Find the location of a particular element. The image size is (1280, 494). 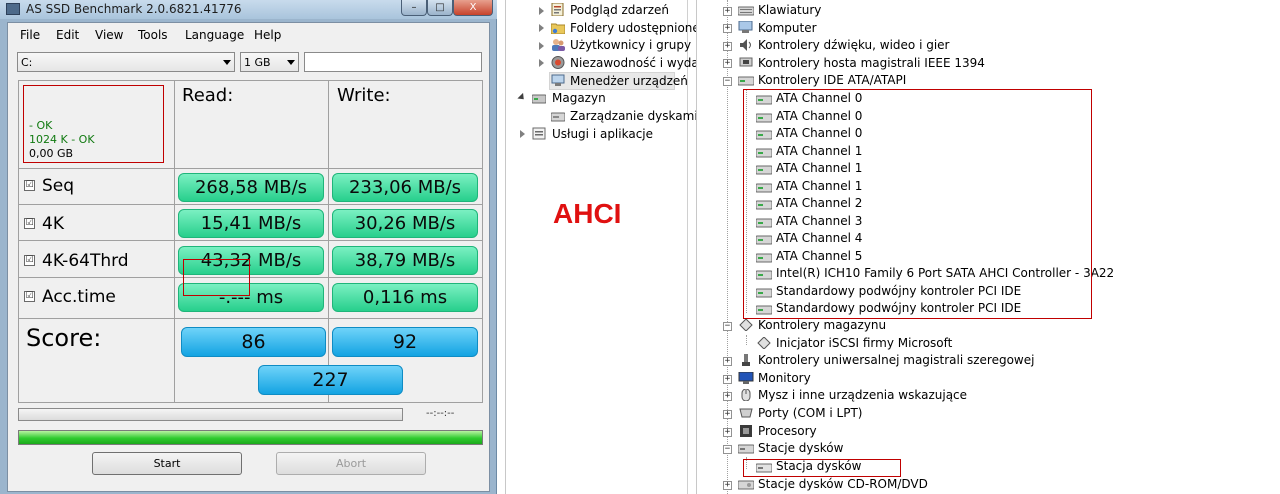

dm-monitors: Monitory is located at coordinates (784, 378).